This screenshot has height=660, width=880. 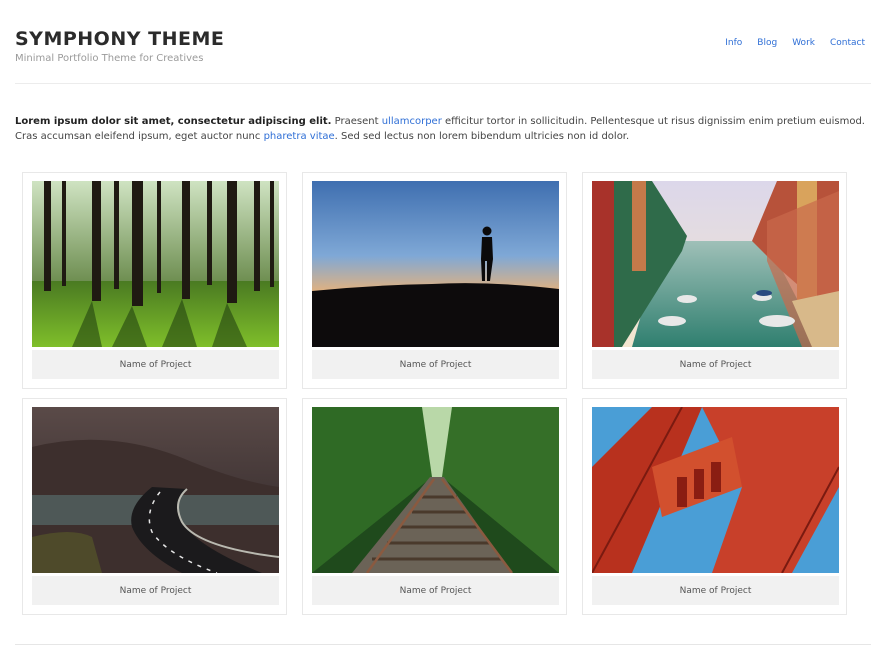 I want to click on nav-link-blog: Blog, so click(x=767, y=43).